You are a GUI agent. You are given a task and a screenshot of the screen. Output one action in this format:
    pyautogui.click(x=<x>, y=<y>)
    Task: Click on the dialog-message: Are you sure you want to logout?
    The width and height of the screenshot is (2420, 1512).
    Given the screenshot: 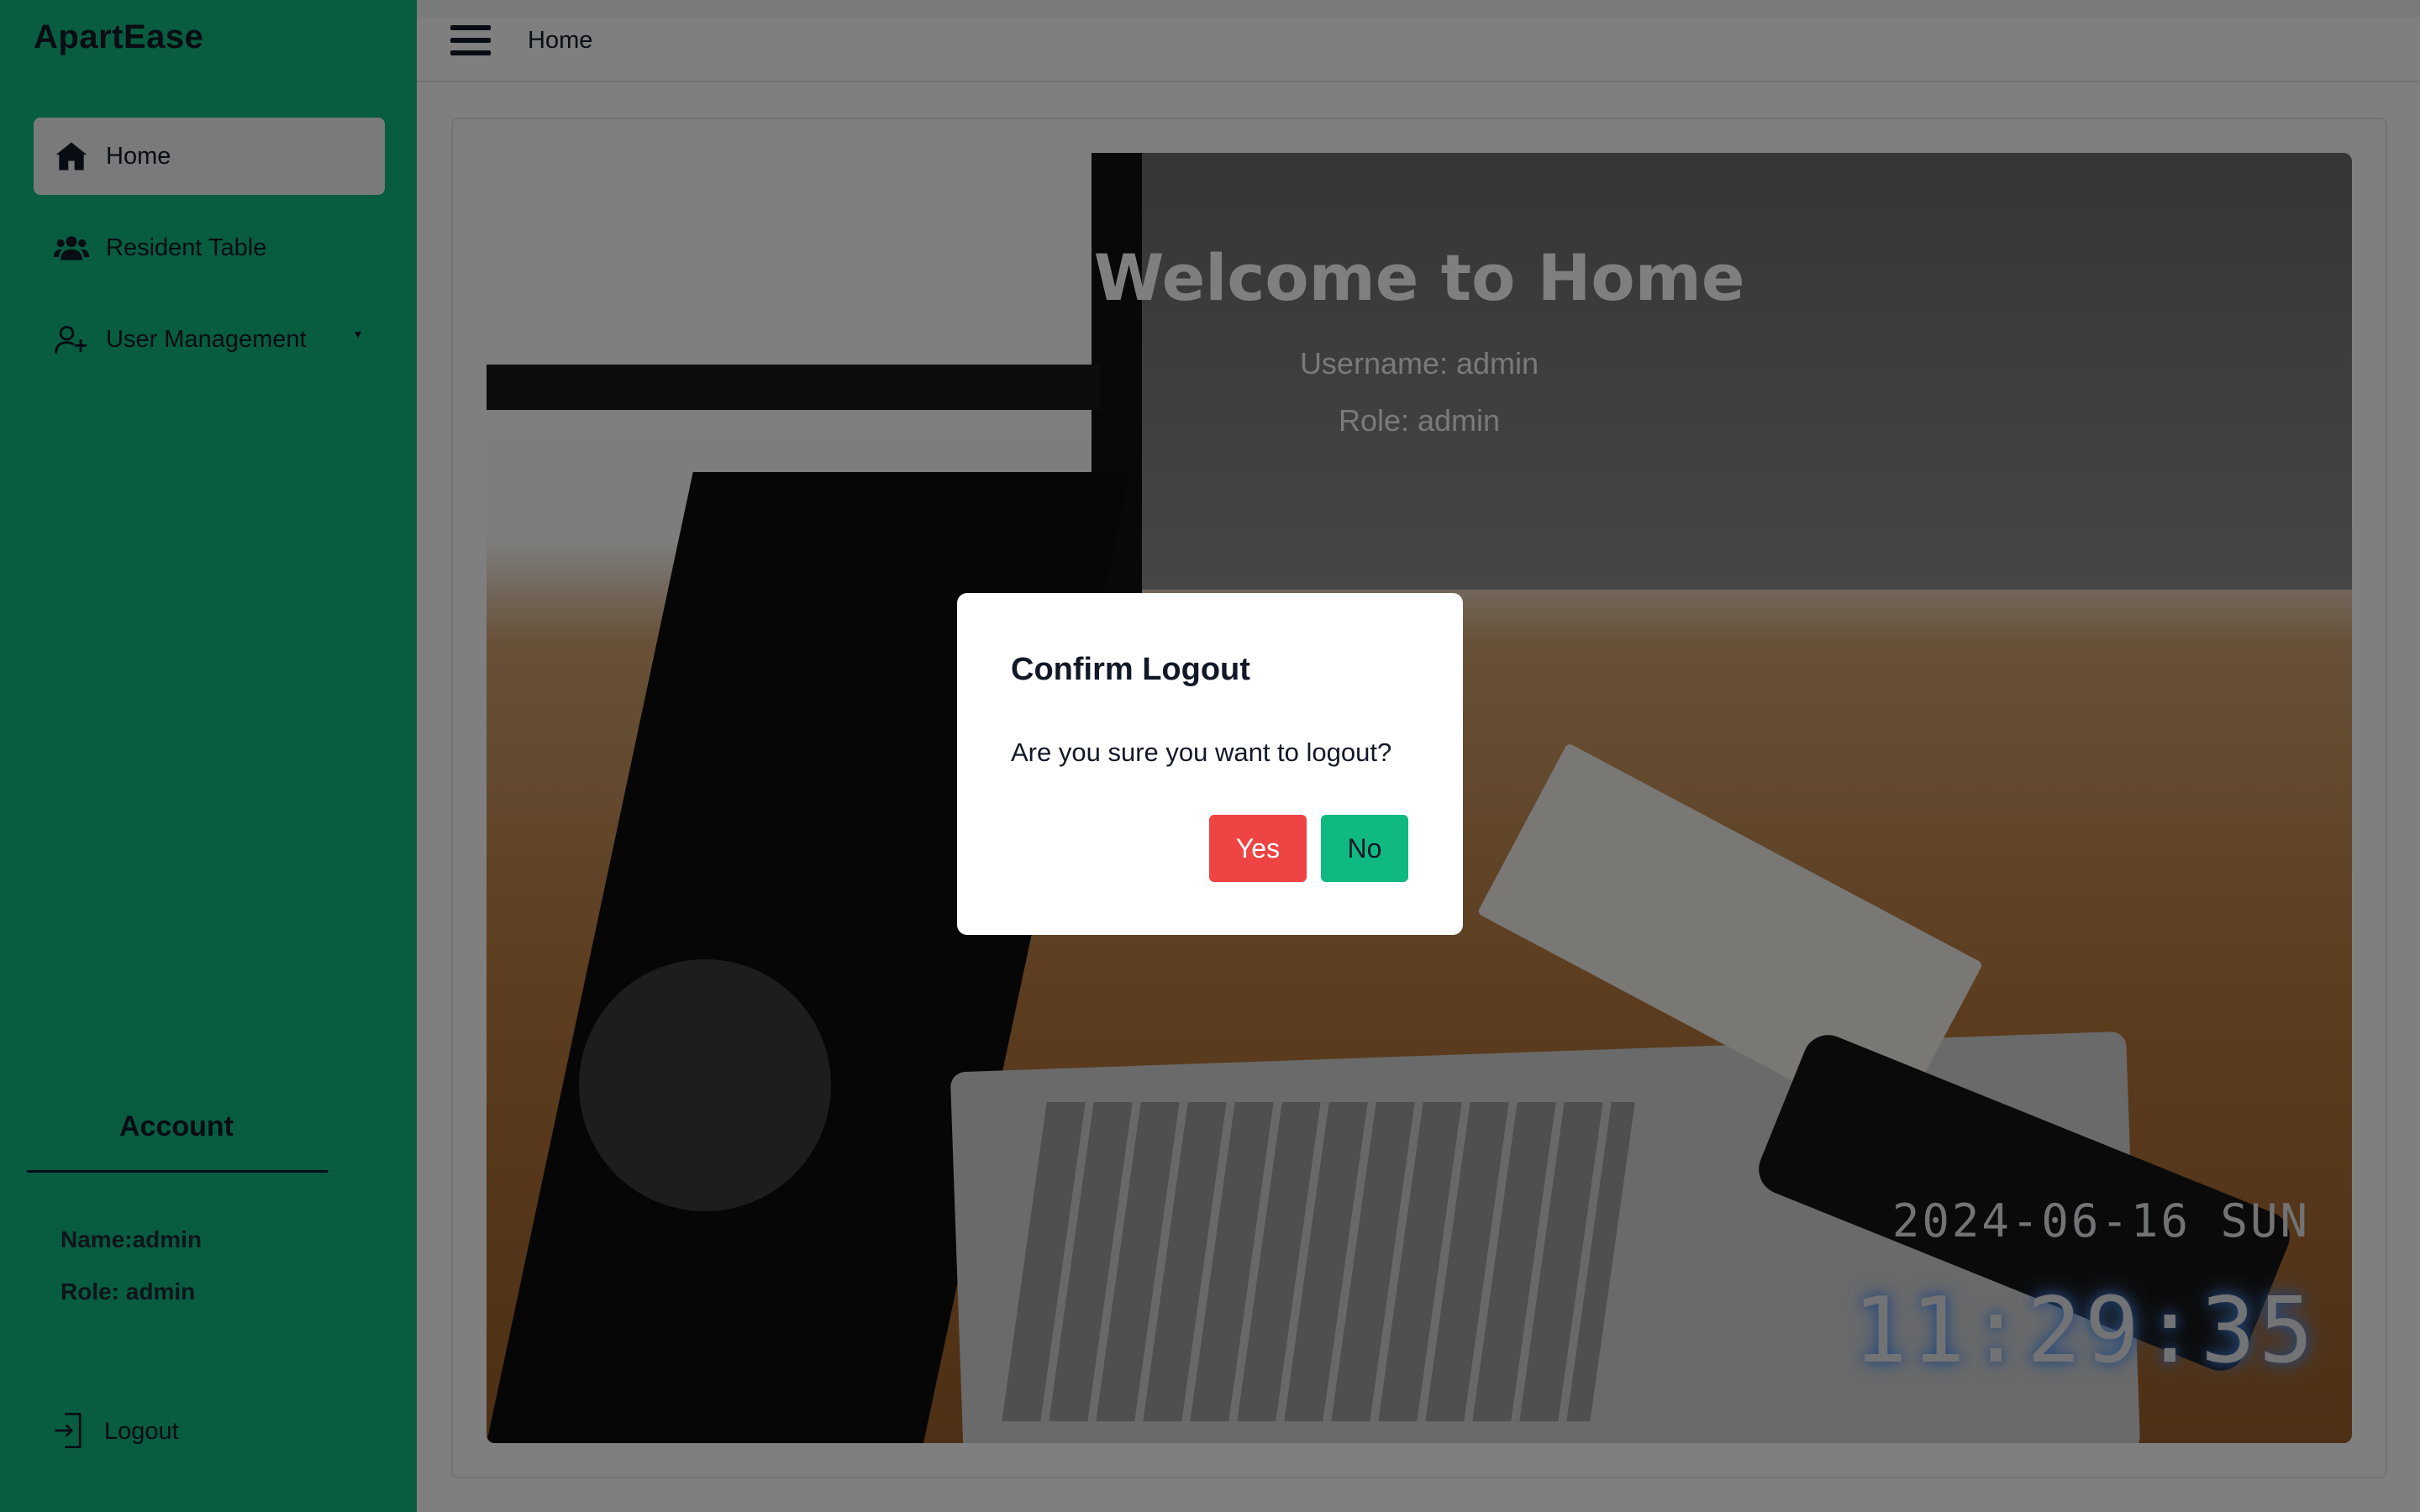 What is the action you would take?
    pyautogui.click(x=1201, y=752)
    